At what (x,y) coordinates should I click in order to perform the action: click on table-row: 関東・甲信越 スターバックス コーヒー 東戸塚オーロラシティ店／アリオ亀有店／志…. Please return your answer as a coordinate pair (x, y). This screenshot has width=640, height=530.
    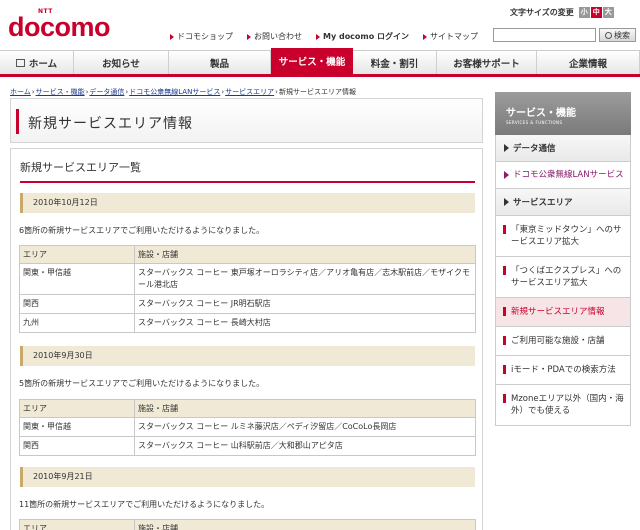
    Looking at the image, I should click on (247, 279).